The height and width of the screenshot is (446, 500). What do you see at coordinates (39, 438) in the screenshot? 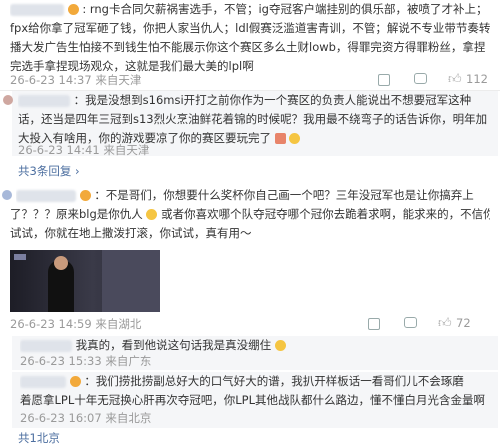
I see `view-more-replies-link: 共1北京` at bounding box center [39, 438].